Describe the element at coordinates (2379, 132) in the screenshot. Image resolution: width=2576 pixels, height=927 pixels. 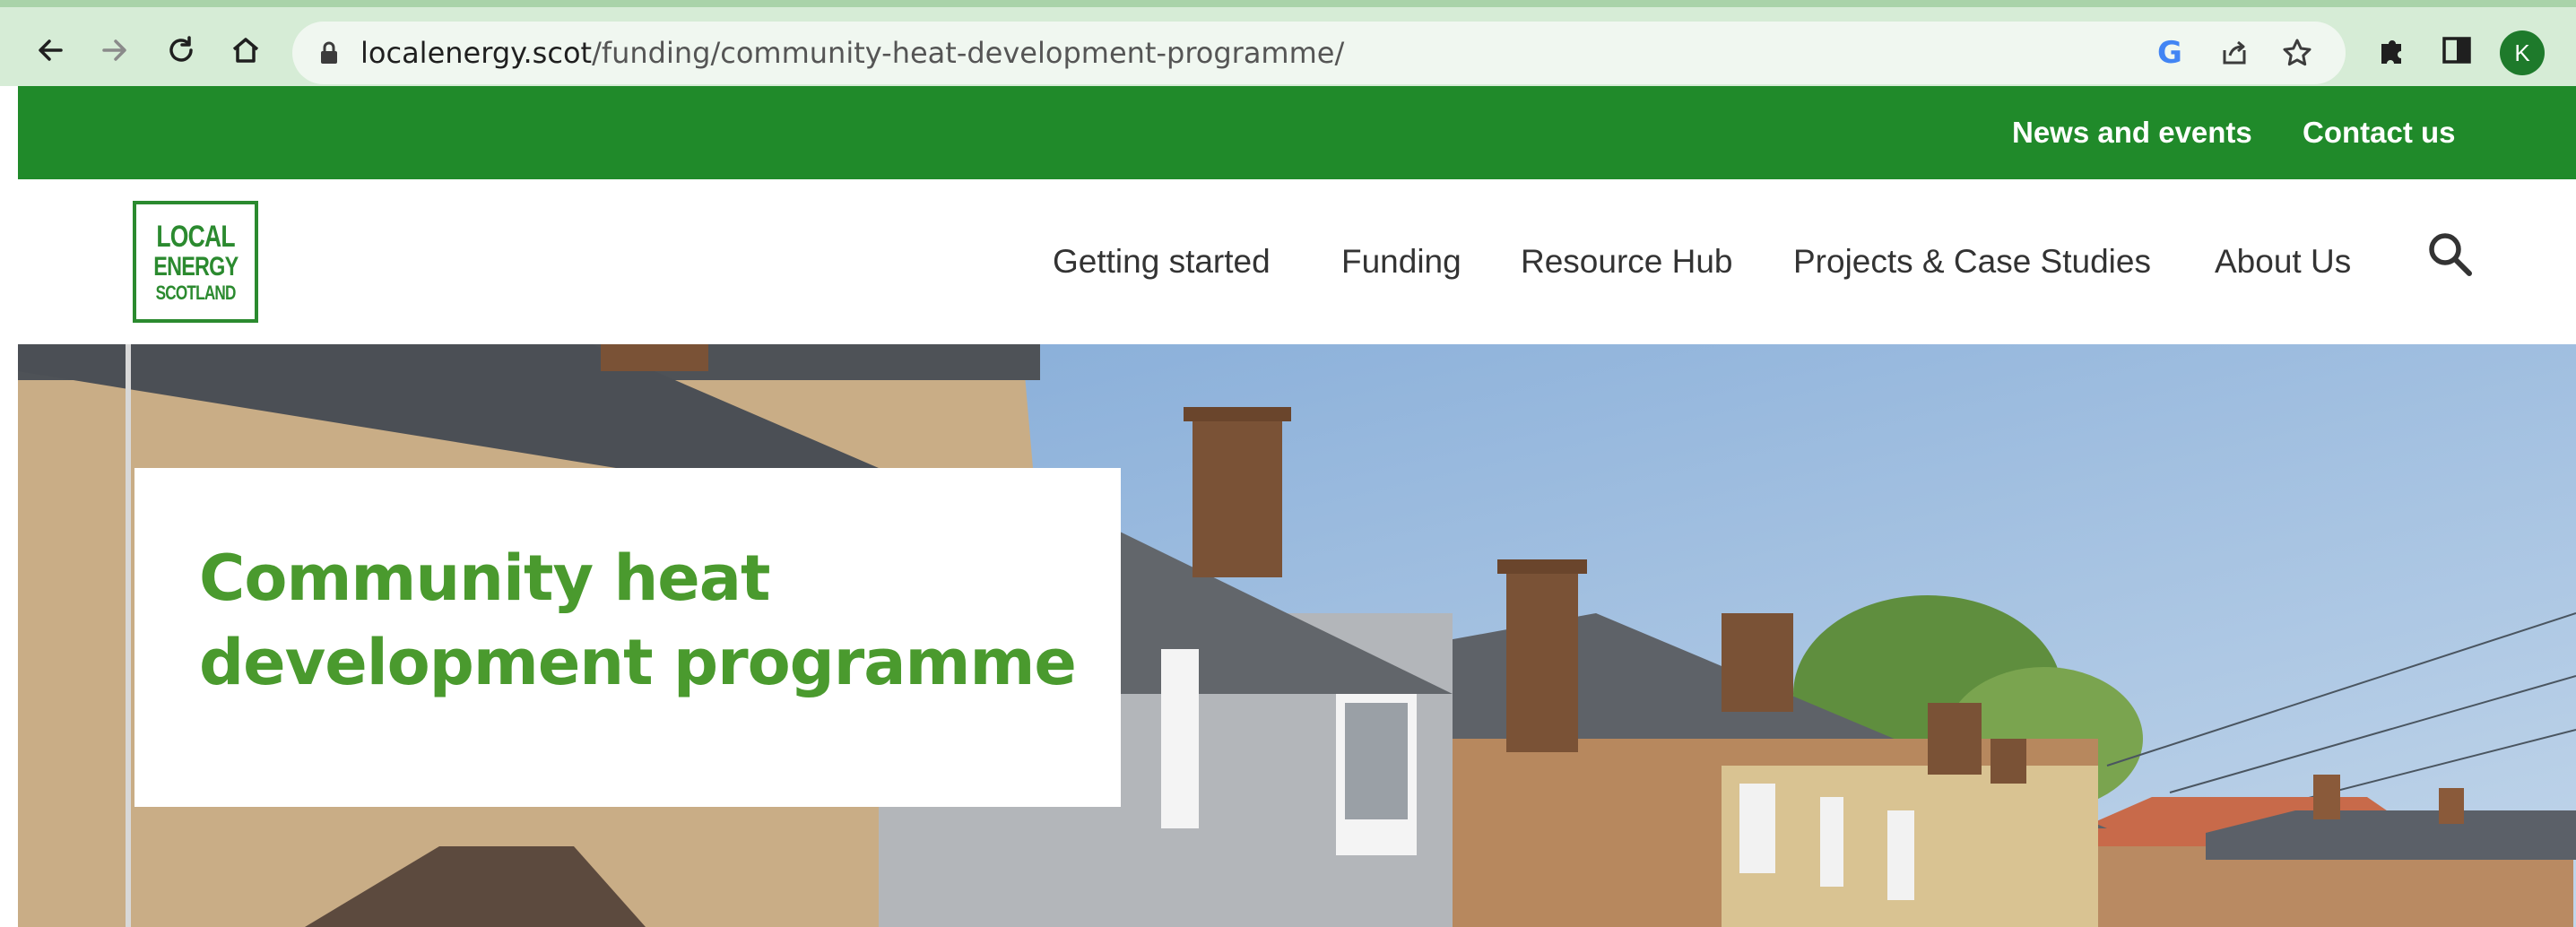
I see `utility-link-contact-us: Contact us` at that location.